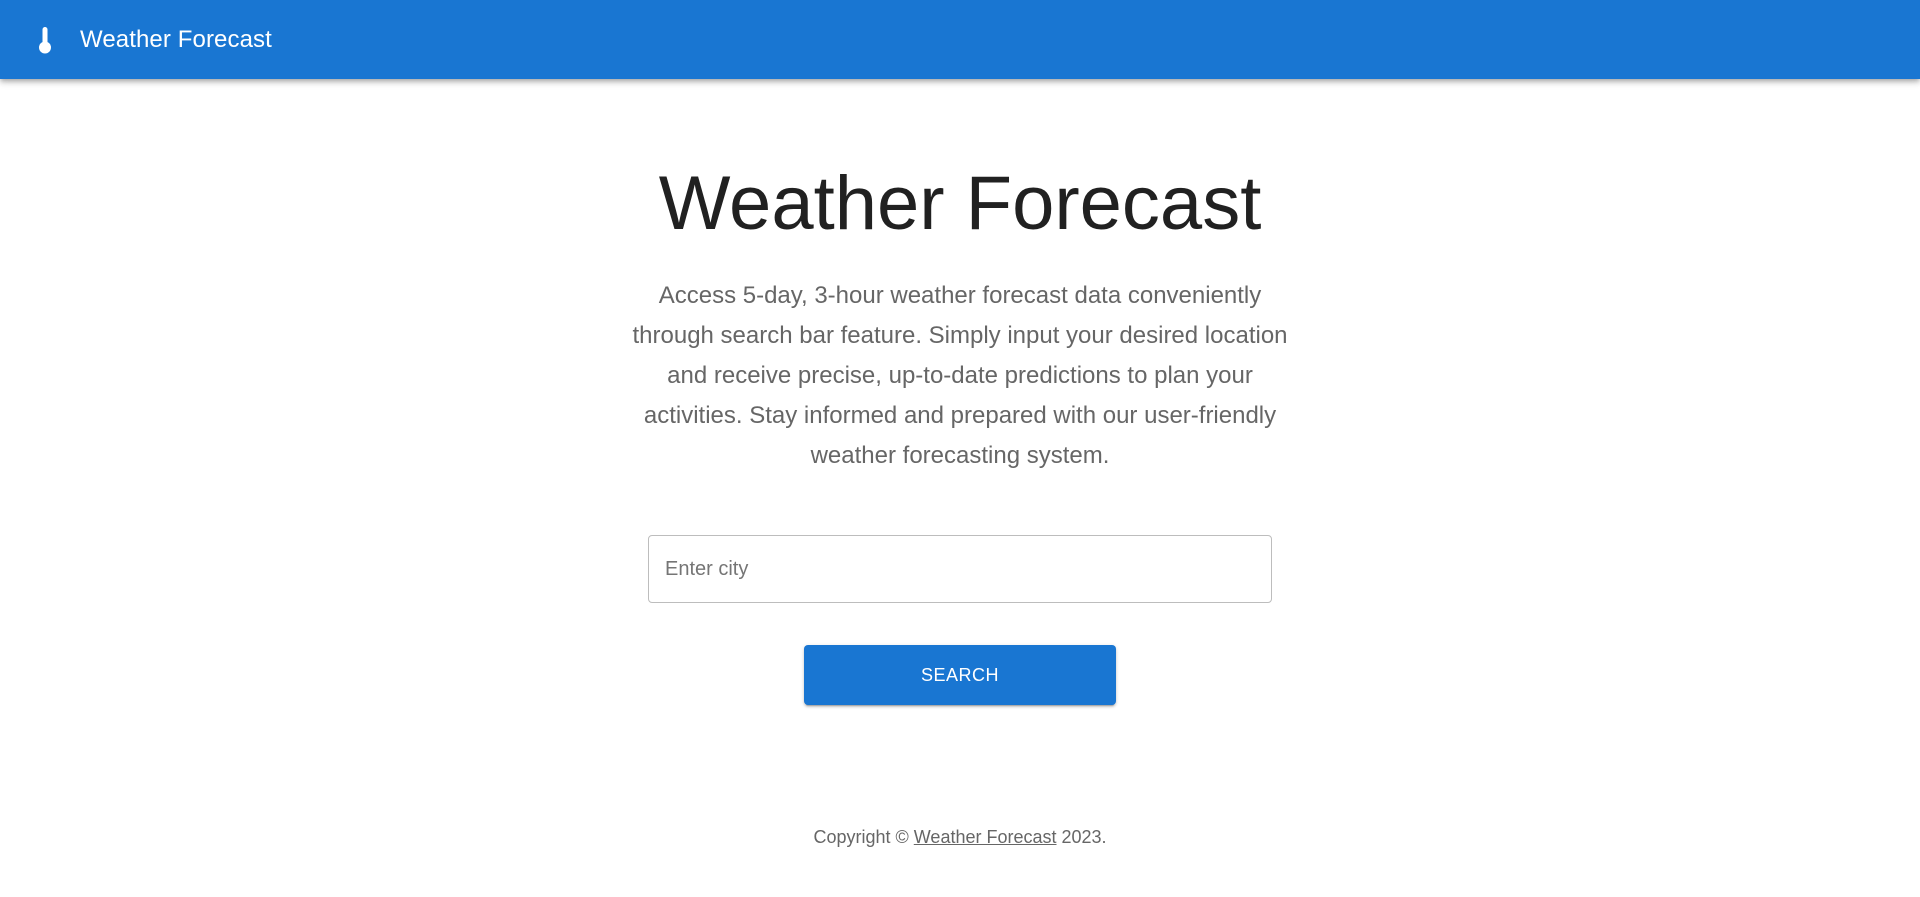 This screenshot has height=897, width=1920. I want to click on search-button: SEARCH, so click(960, 675).